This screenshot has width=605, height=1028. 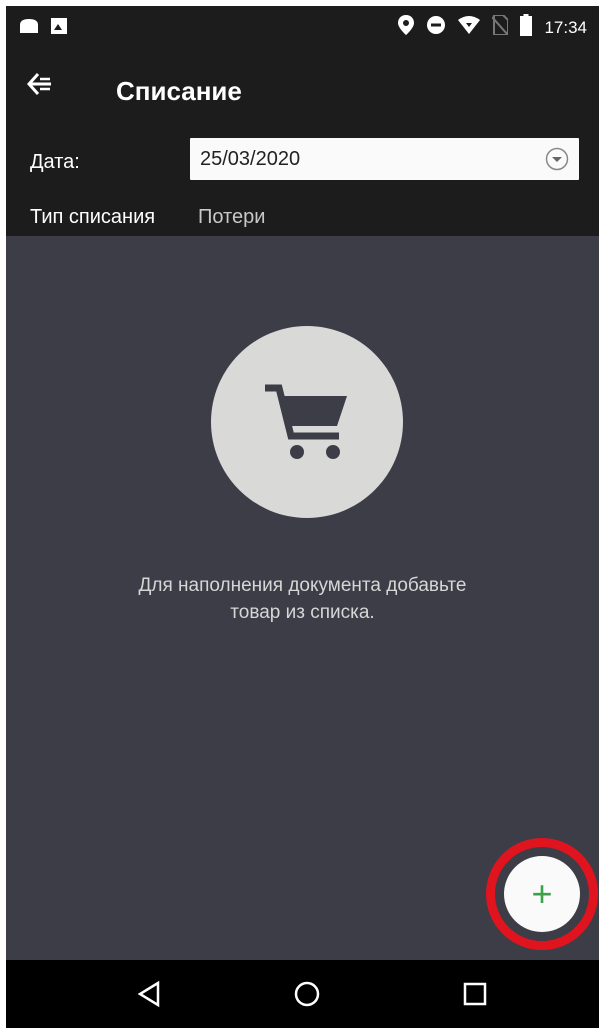 What do you see at coordinates (179, 91) in the screenshot?
I see `page-title: Списание` at bounding box center [179, 91].